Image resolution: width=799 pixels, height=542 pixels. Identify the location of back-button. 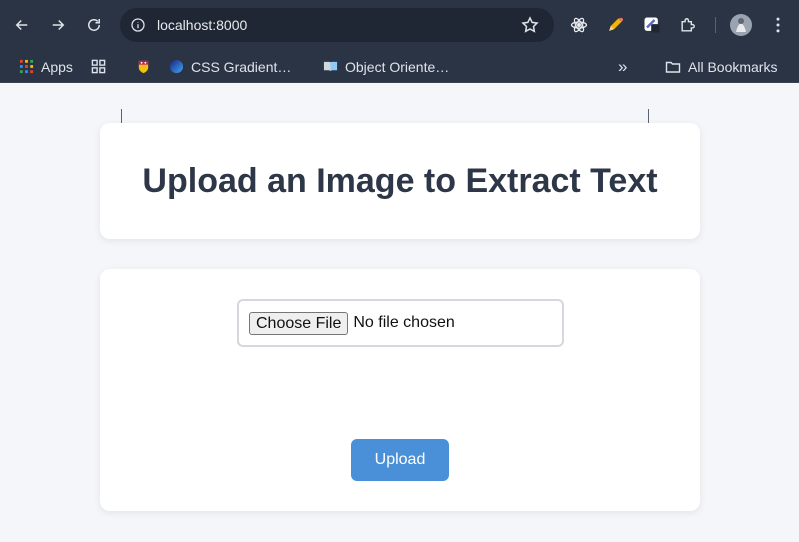
(22, 25).